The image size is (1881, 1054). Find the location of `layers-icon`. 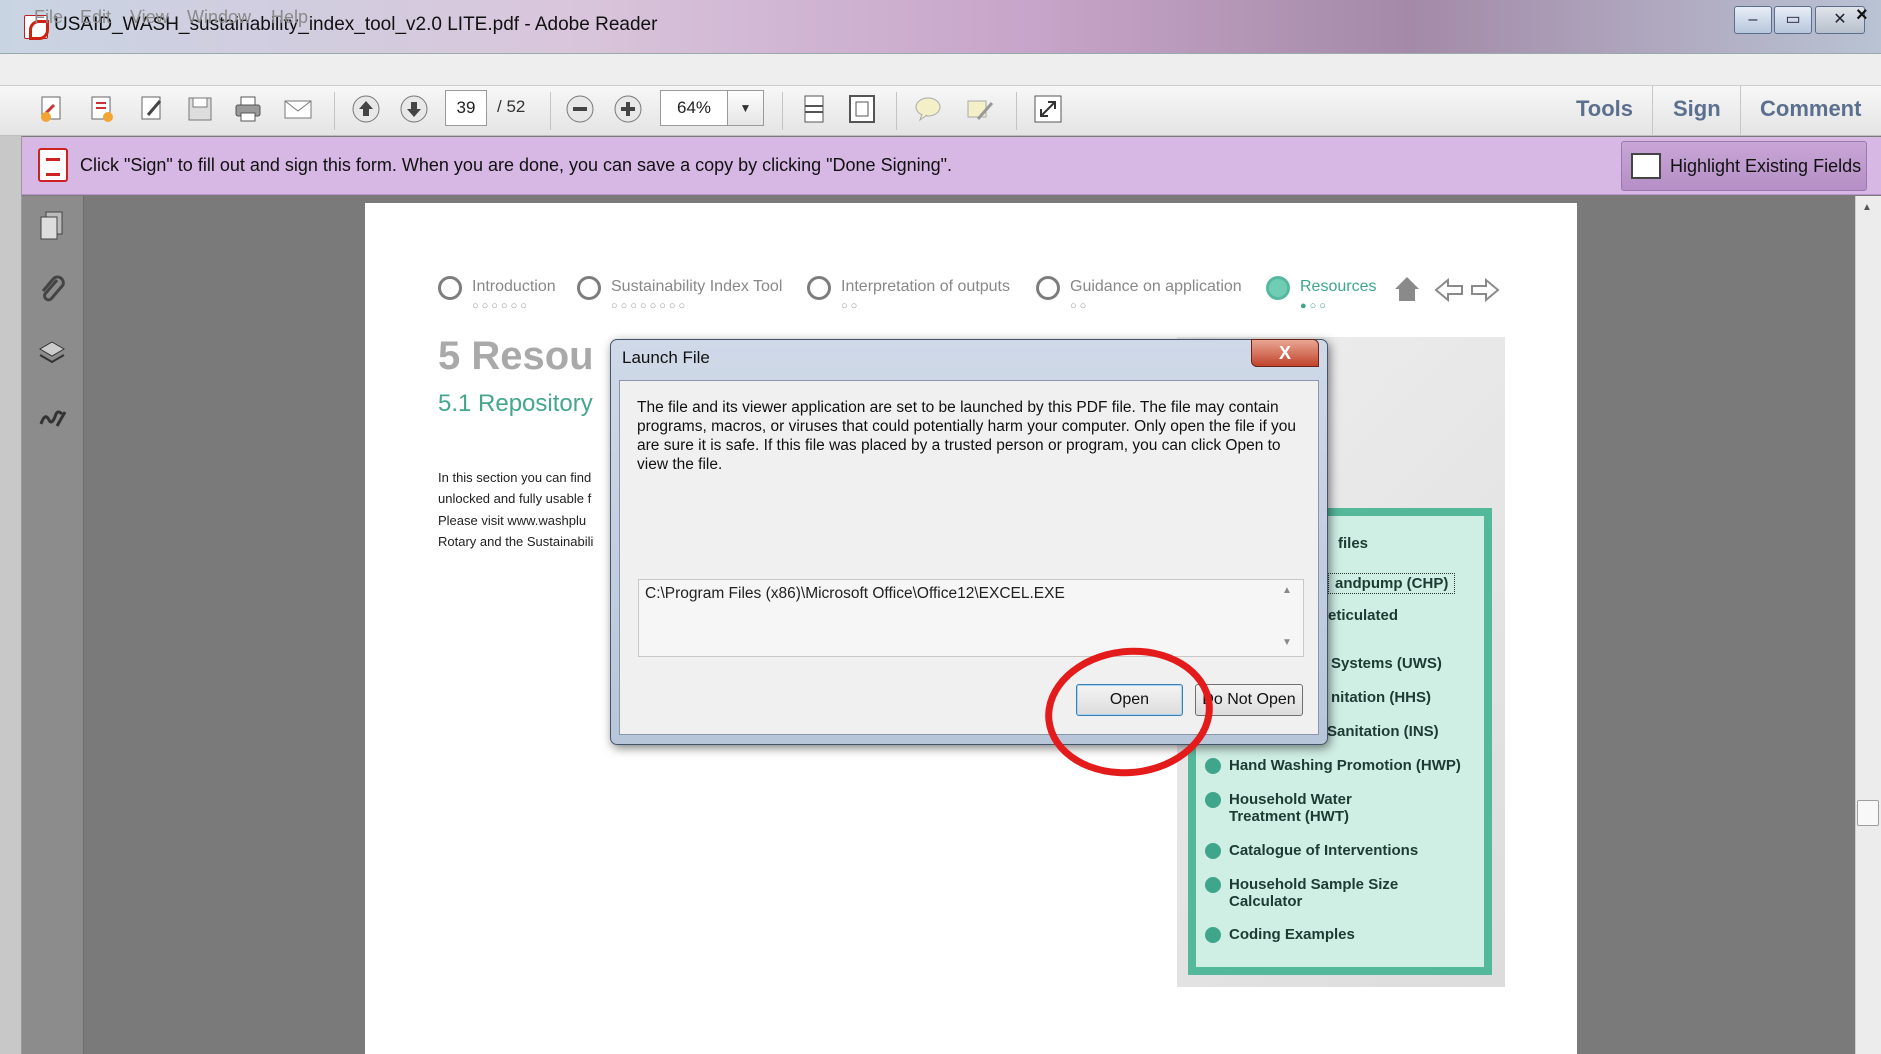

layers-icon is located at coordinates (52, 354).